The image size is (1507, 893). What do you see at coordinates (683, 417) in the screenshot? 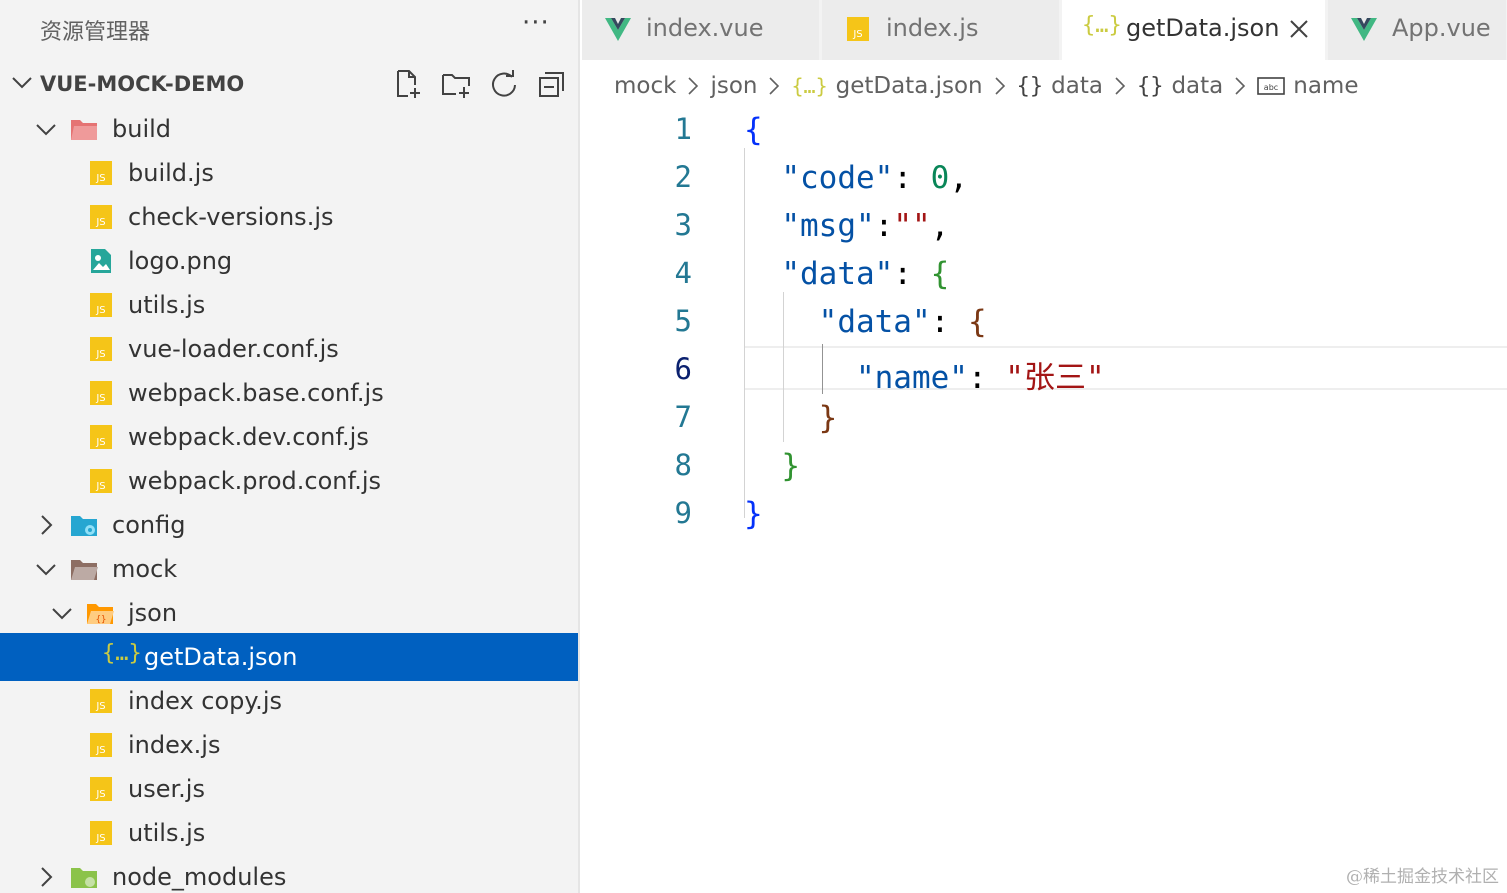
I see `line-number: 7` at bounding box center [683, 417].